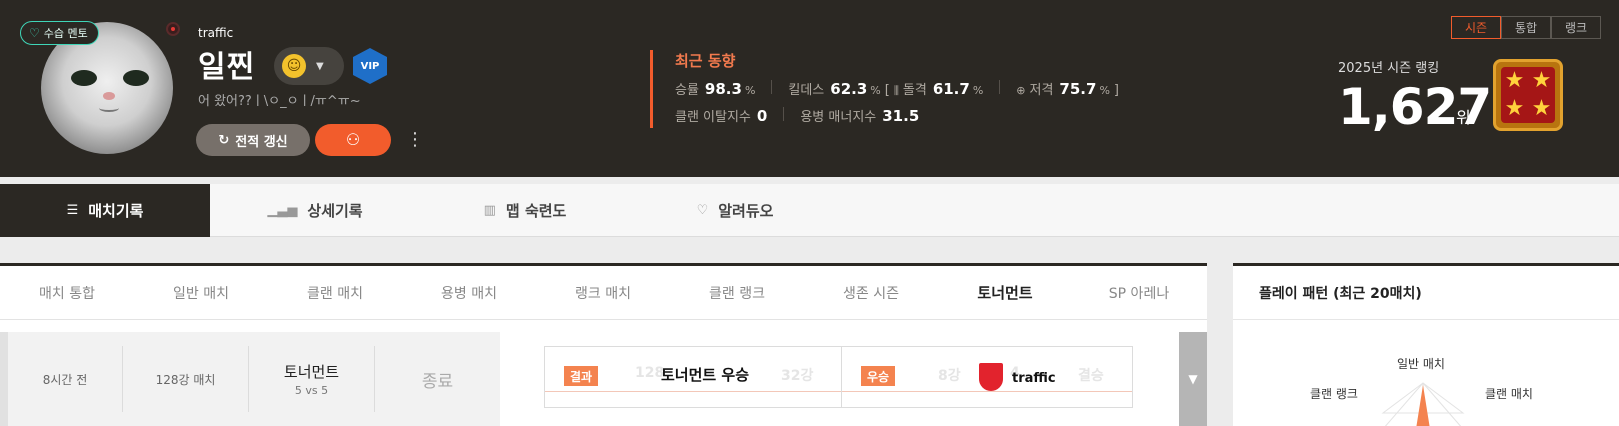 The width and height of the screenshot is (1619, 426). Describe the element at coordinates (878, 376) in the screenshot. I see `winner-tag: 우승` at that location.